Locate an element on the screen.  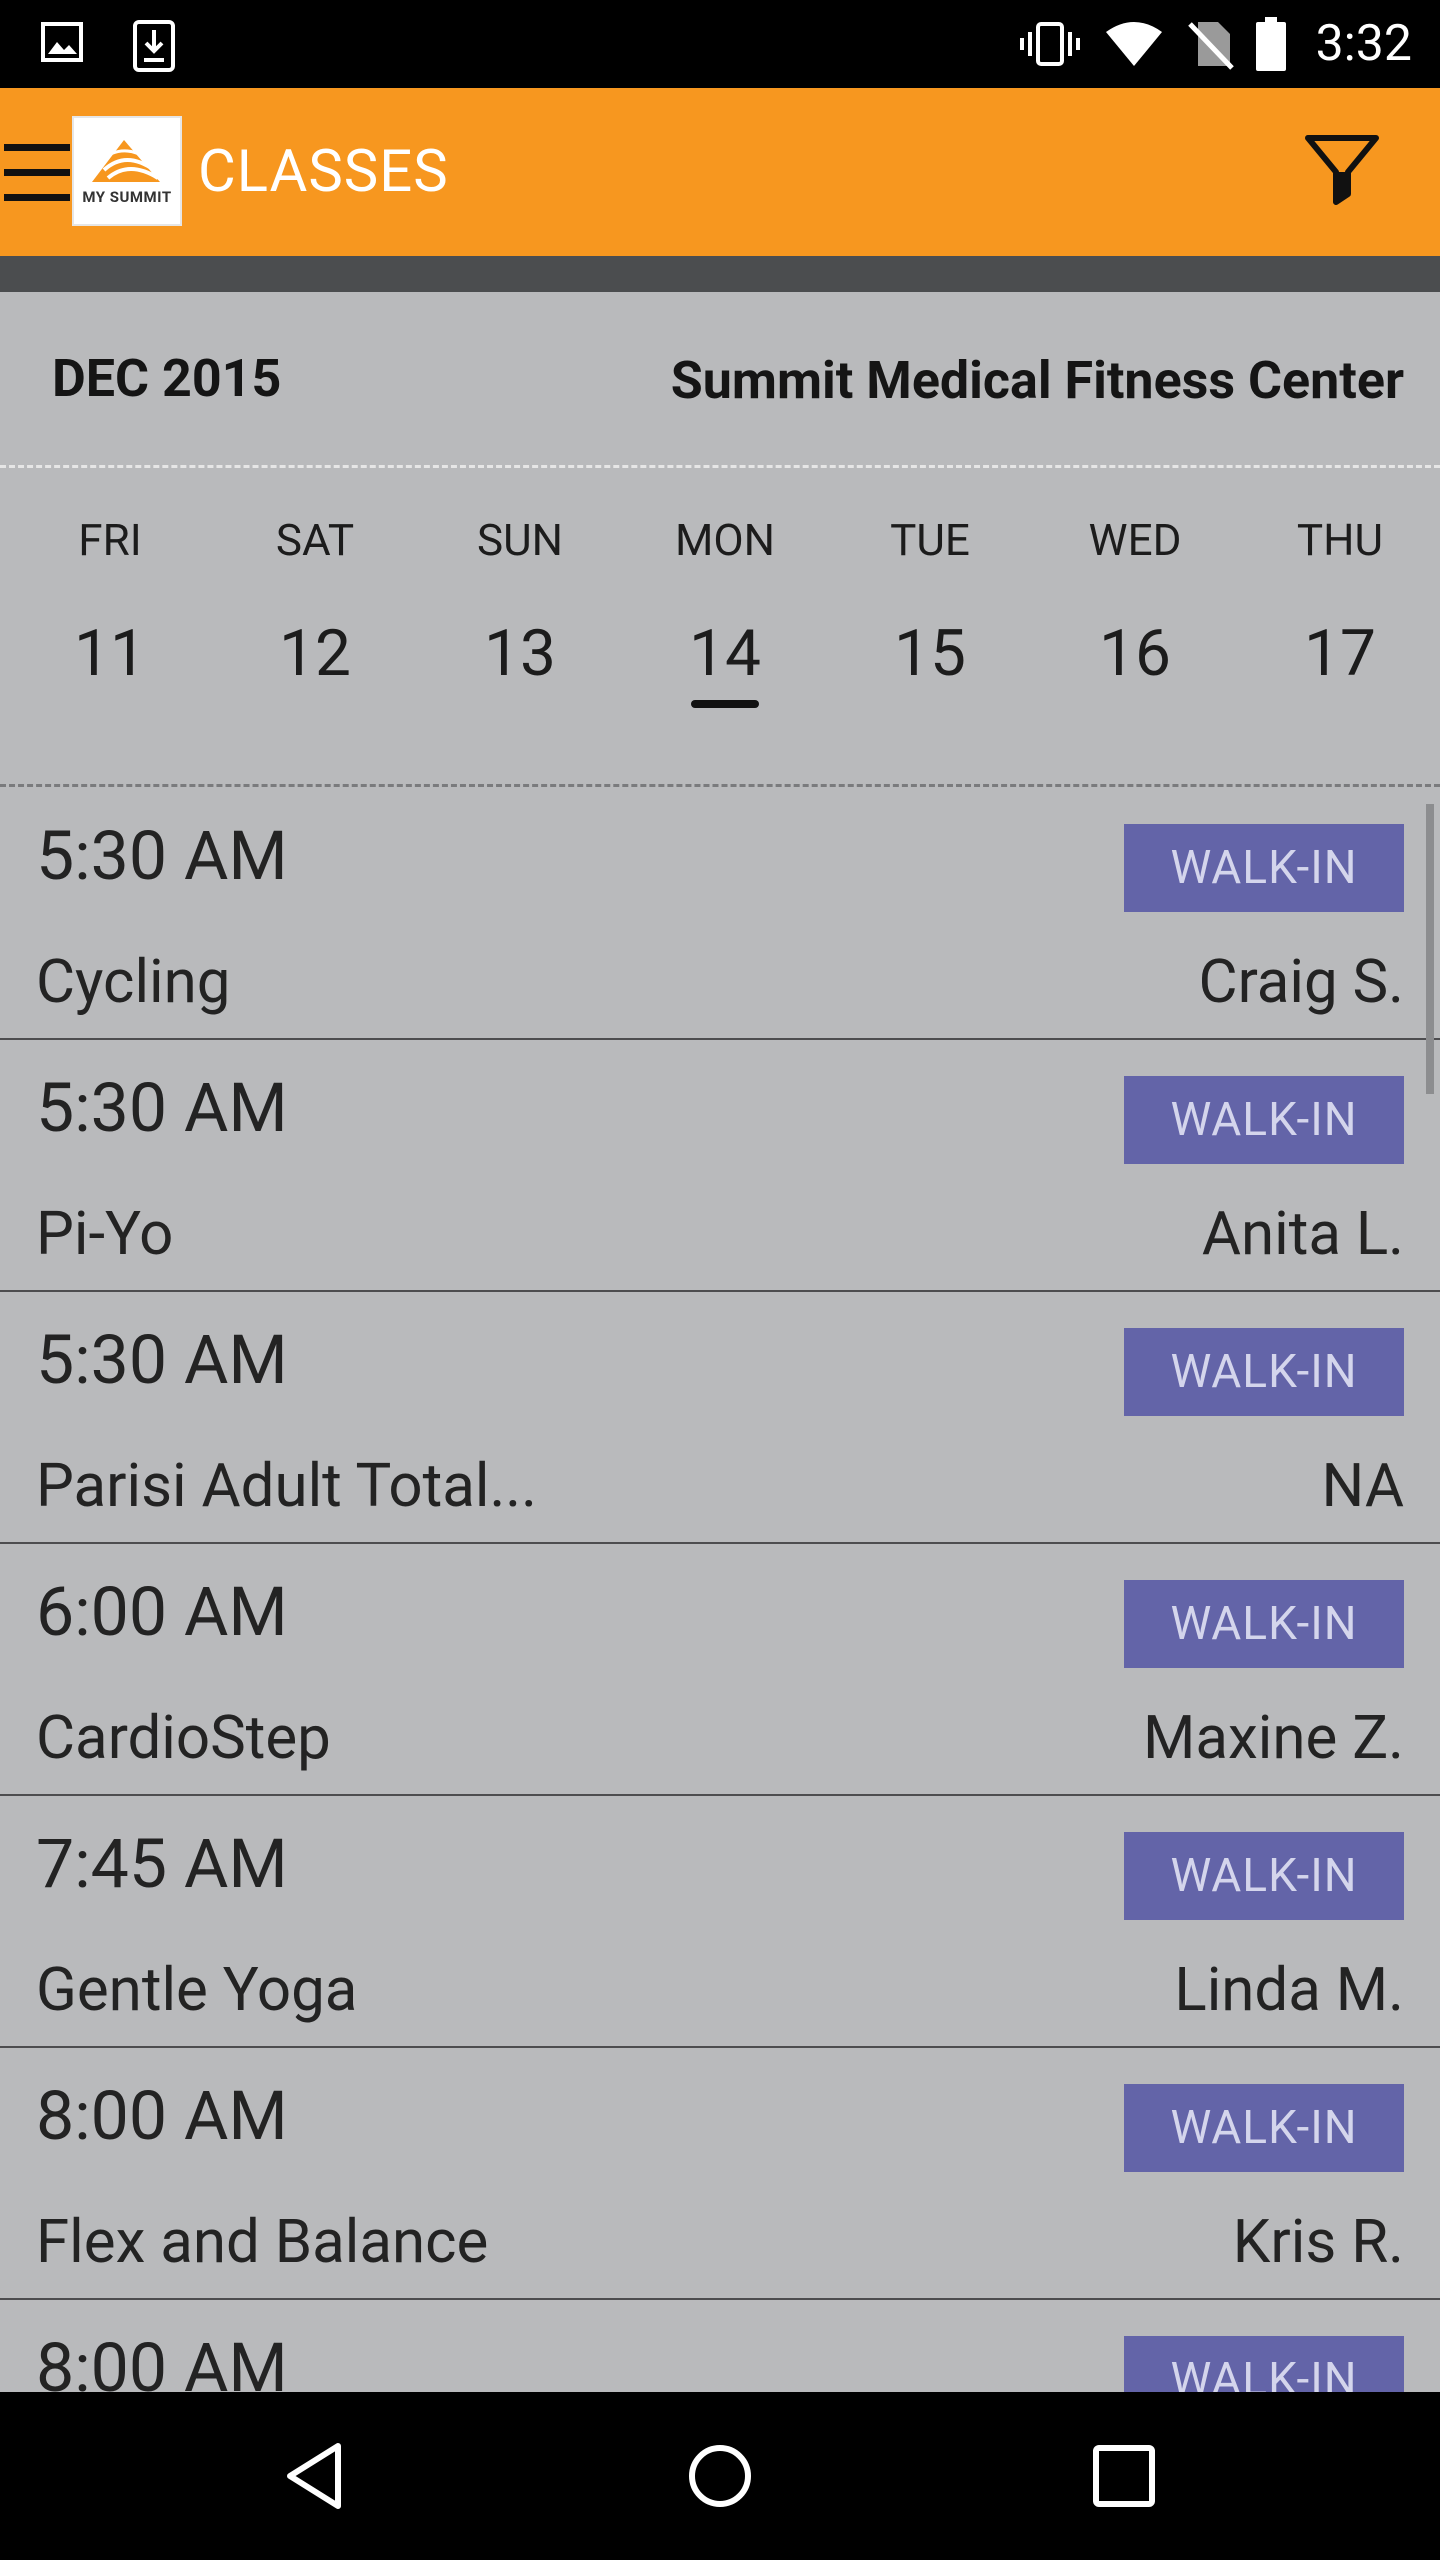
scrollbar is located at coordinates (1430, 949).